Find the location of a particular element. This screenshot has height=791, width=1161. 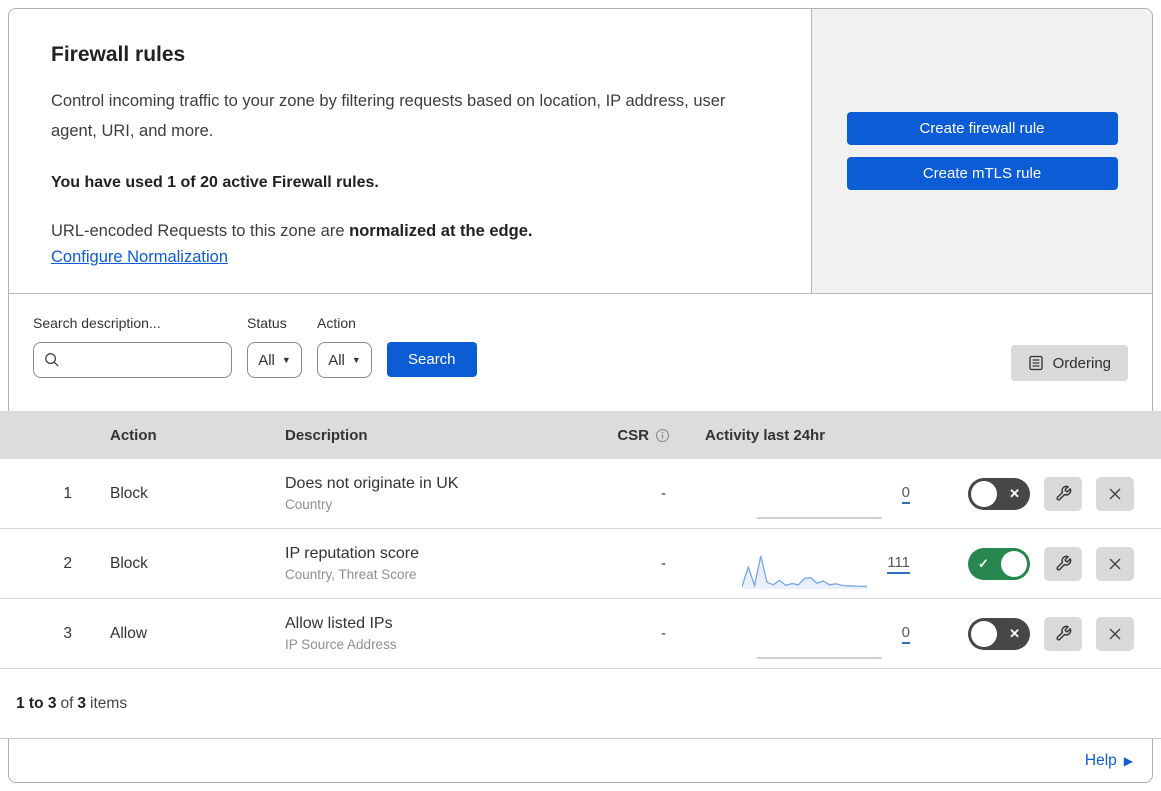

action-select: All ▼ is located at coordinates (344, 360).